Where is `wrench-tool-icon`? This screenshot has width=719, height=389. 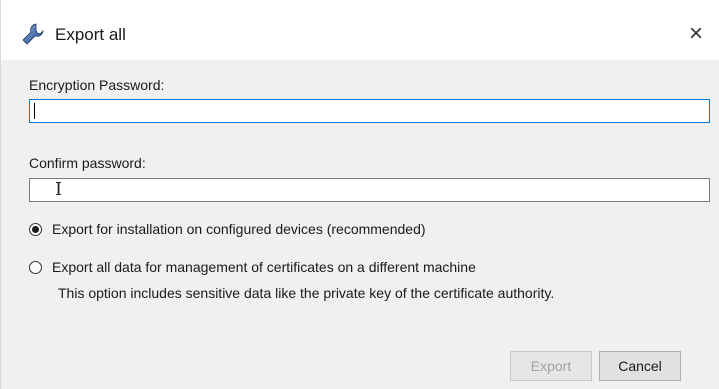
wrench-tool-icon is located at coordinates (33, 34).